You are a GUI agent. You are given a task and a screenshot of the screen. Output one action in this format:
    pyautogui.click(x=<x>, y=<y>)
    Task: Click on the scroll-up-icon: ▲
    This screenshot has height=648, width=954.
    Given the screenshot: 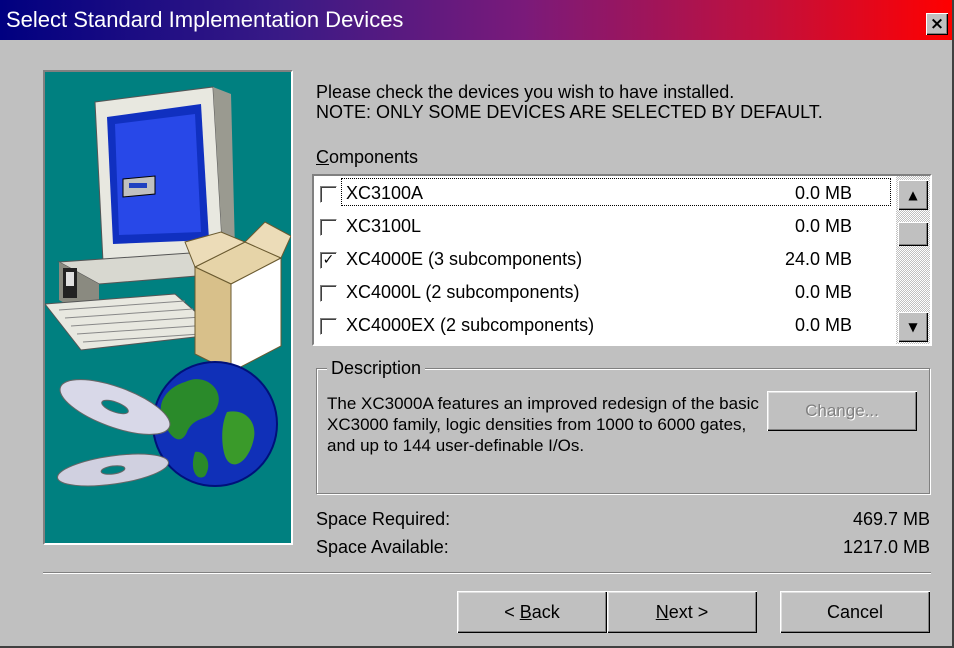 What is the action you would take?
    pyautogui.click(x=913, y=195)
    